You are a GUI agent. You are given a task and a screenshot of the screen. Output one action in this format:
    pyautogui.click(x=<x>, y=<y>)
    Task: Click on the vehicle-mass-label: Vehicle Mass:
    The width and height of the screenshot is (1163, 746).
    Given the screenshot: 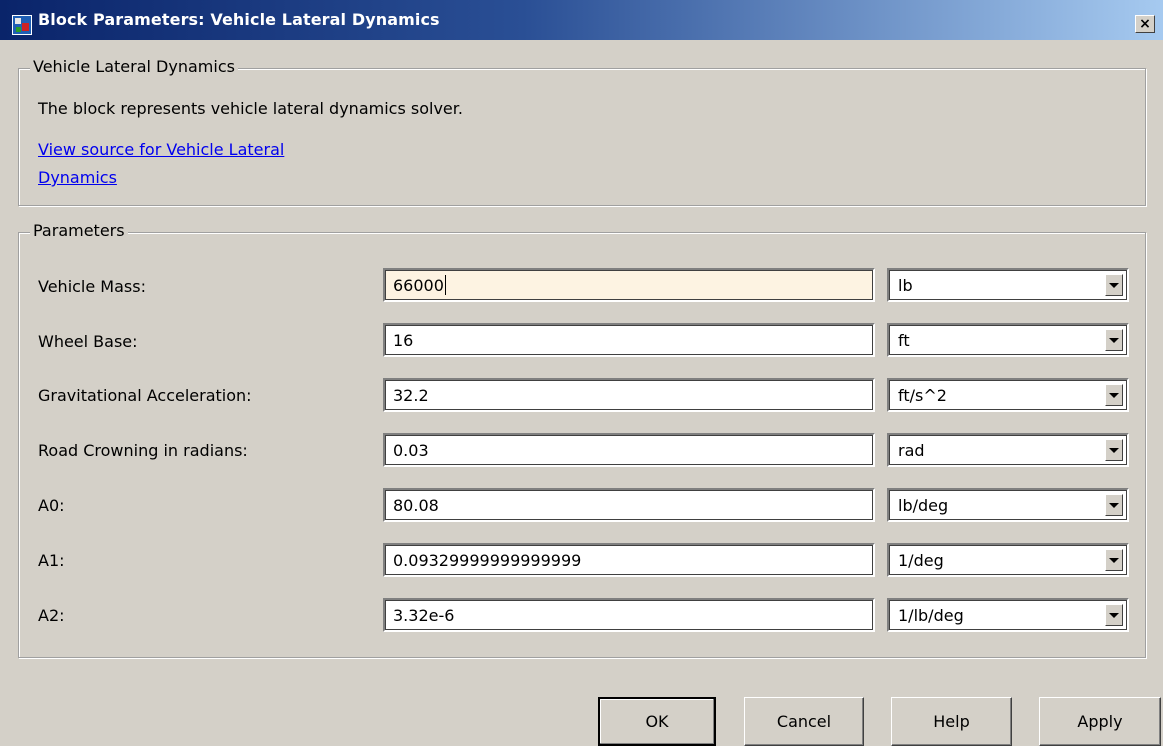 What is the action you would take?
    pyautogui.click(x=92, y=286)
    